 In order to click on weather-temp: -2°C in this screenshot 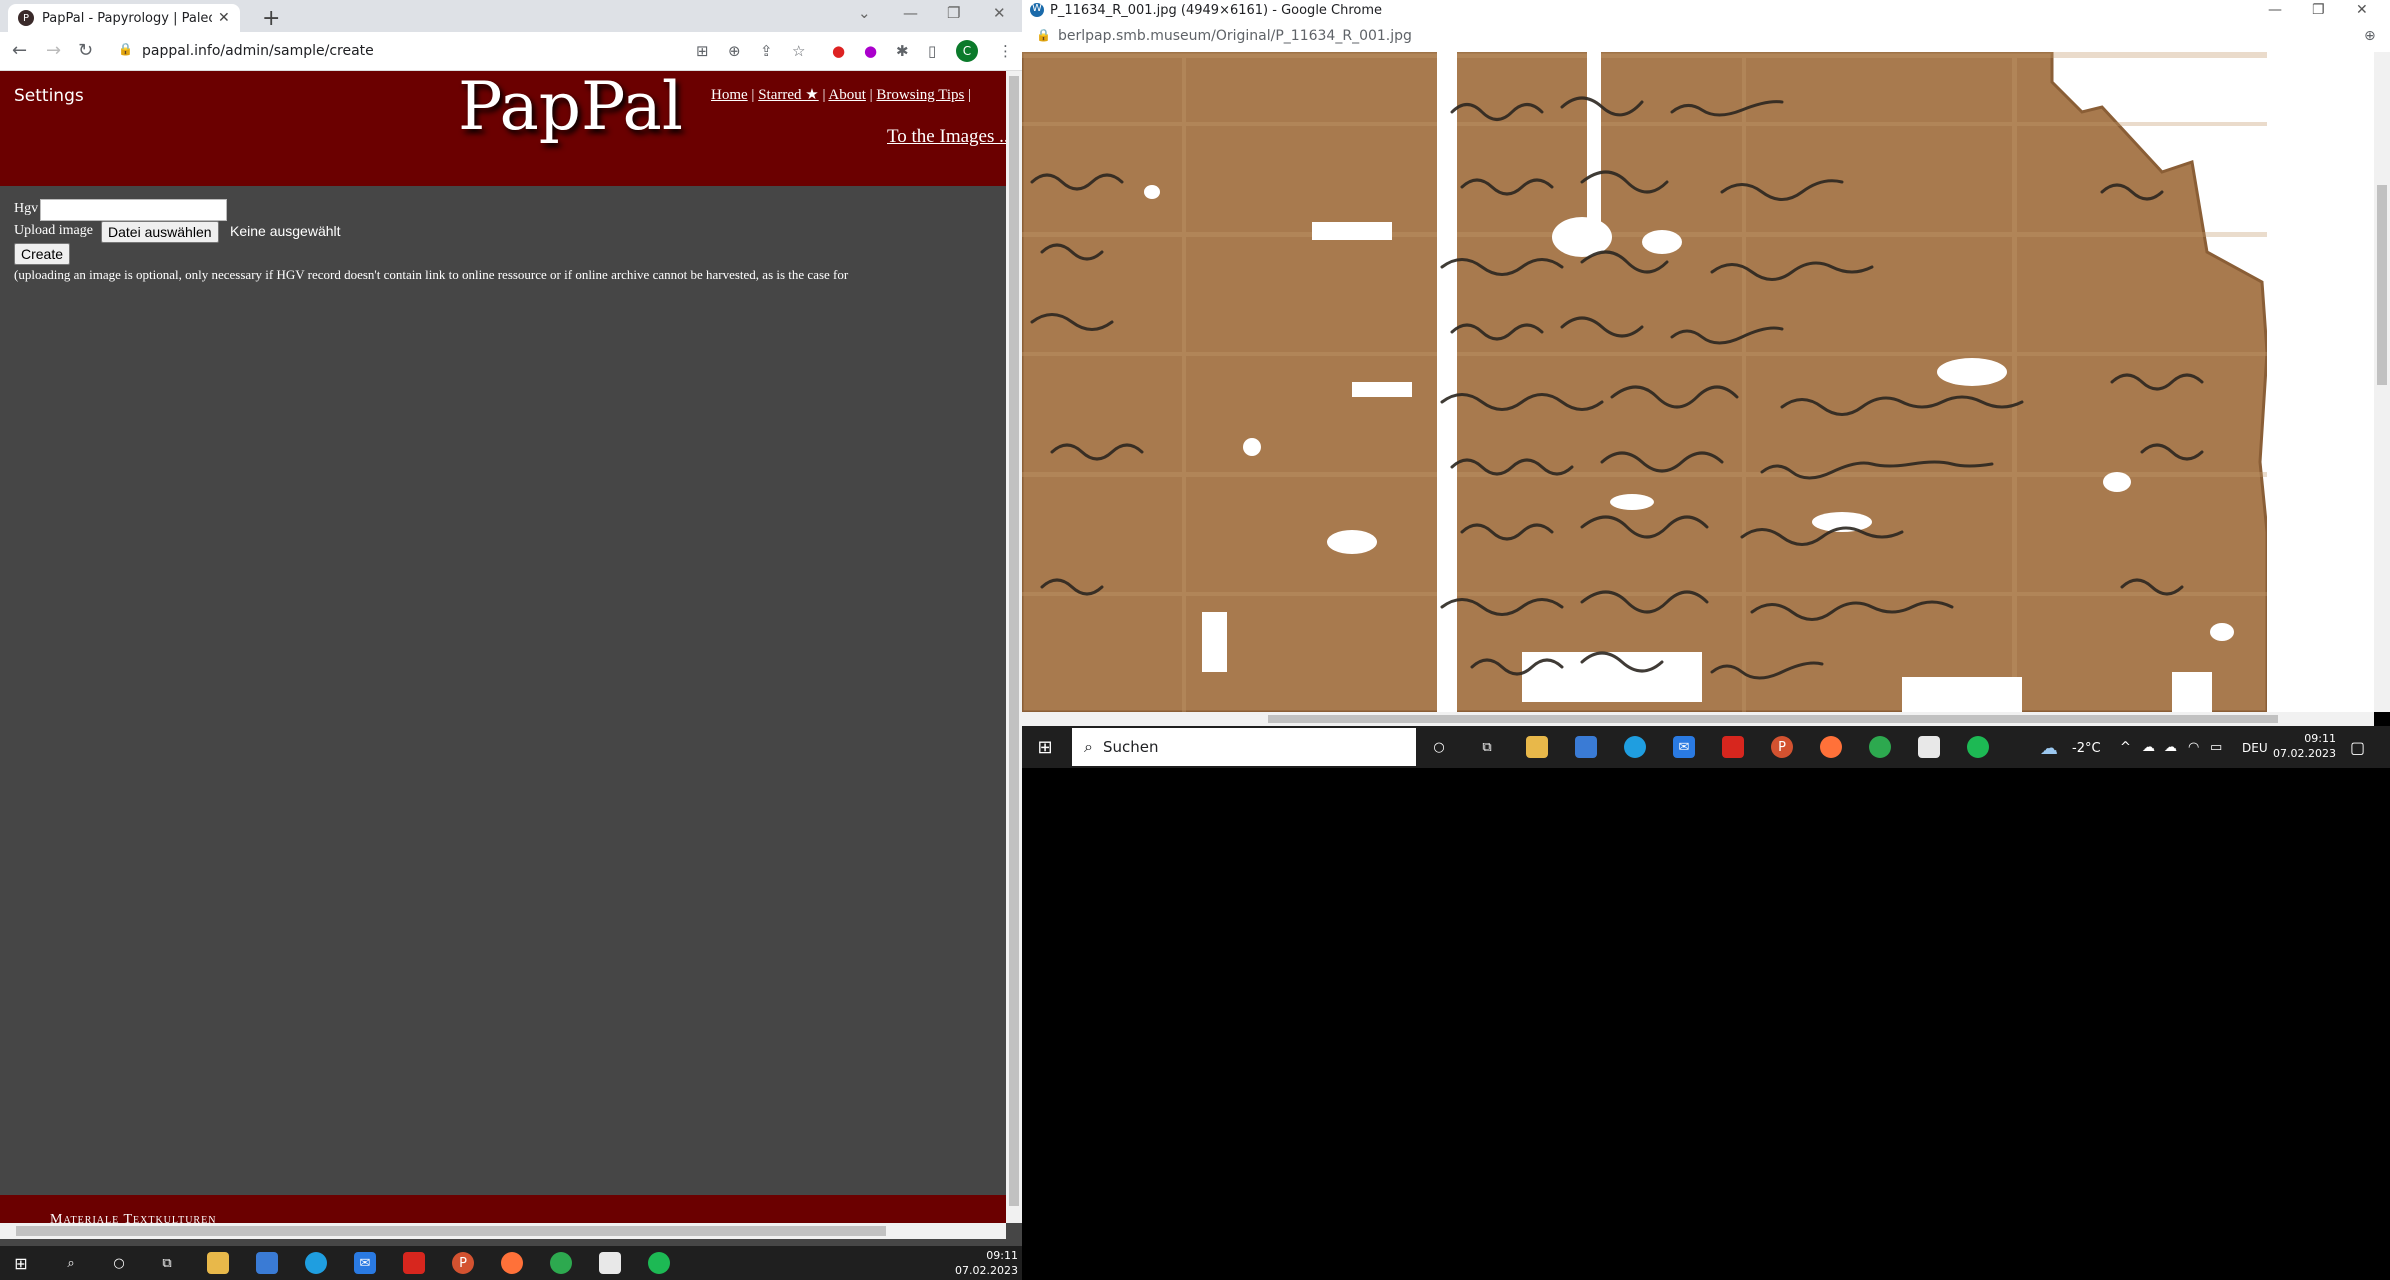, I will do `click(2086, 748)`.